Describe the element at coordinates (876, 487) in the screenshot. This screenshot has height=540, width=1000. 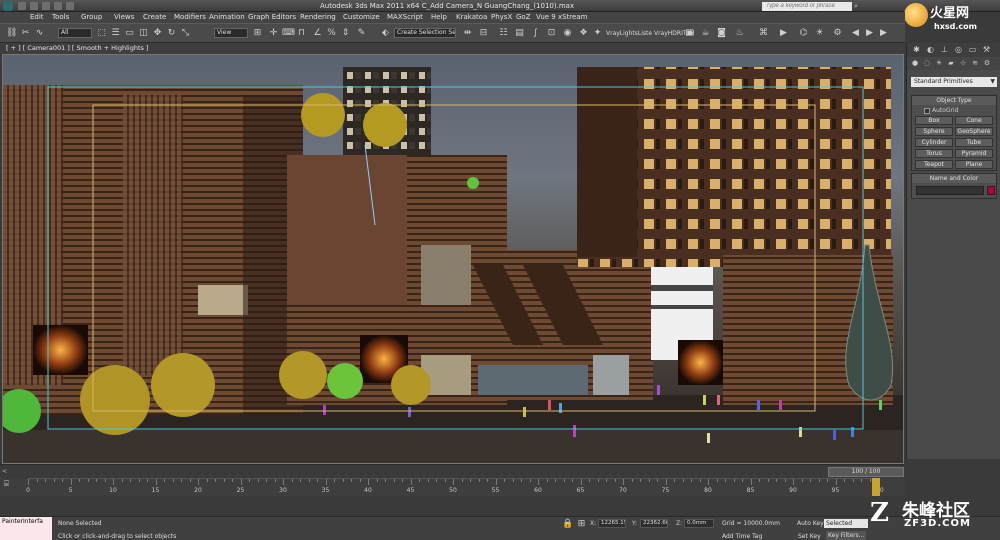
I see `current-frame-marker` at that location.